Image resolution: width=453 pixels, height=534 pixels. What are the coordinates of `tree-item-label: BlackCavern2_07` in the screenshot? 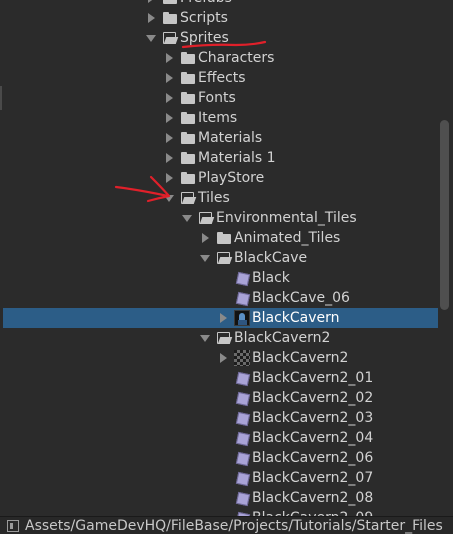 It's located at (313, 478).